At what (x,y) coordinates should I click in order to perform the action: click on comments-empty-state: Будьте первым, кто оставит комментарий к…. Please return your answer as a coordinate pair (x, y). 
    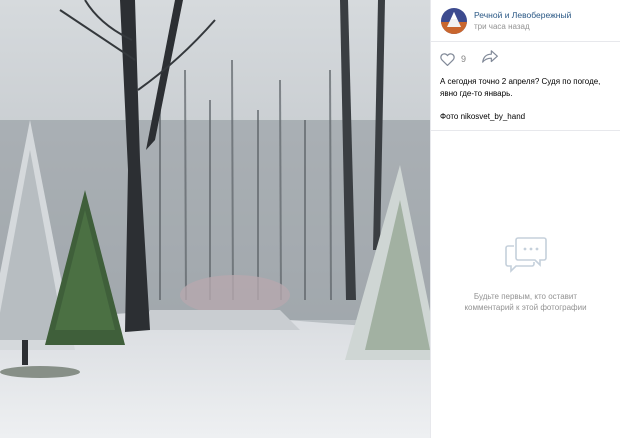
    Looking at the image, I should click on (525, 274).